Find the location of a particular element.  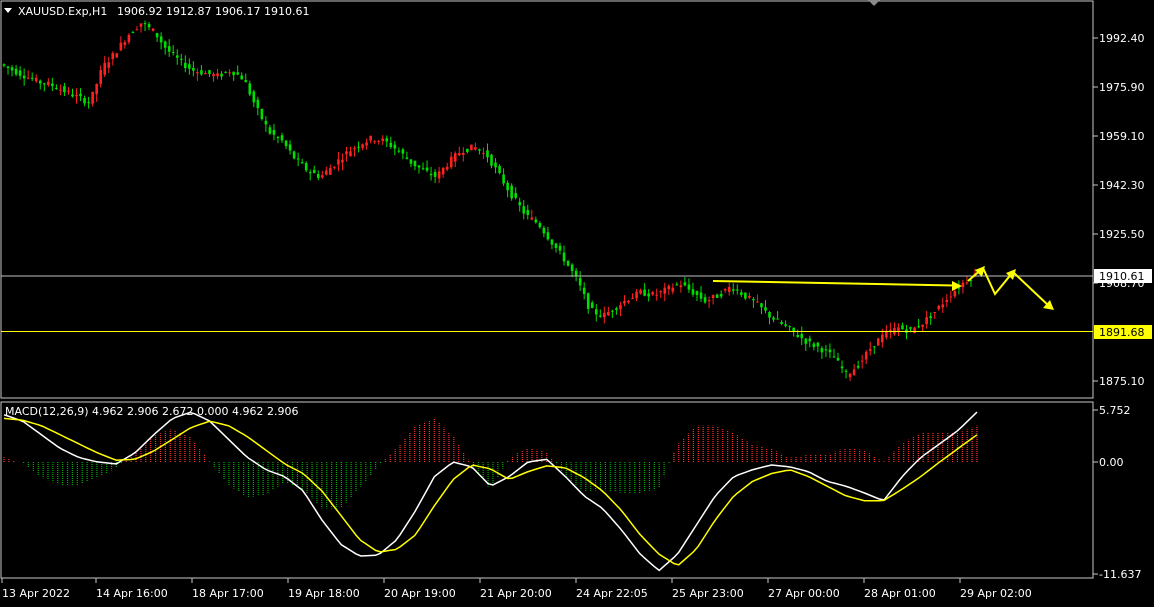

macd-tick-label: 0.00 is located at coordinates (1111, 462).